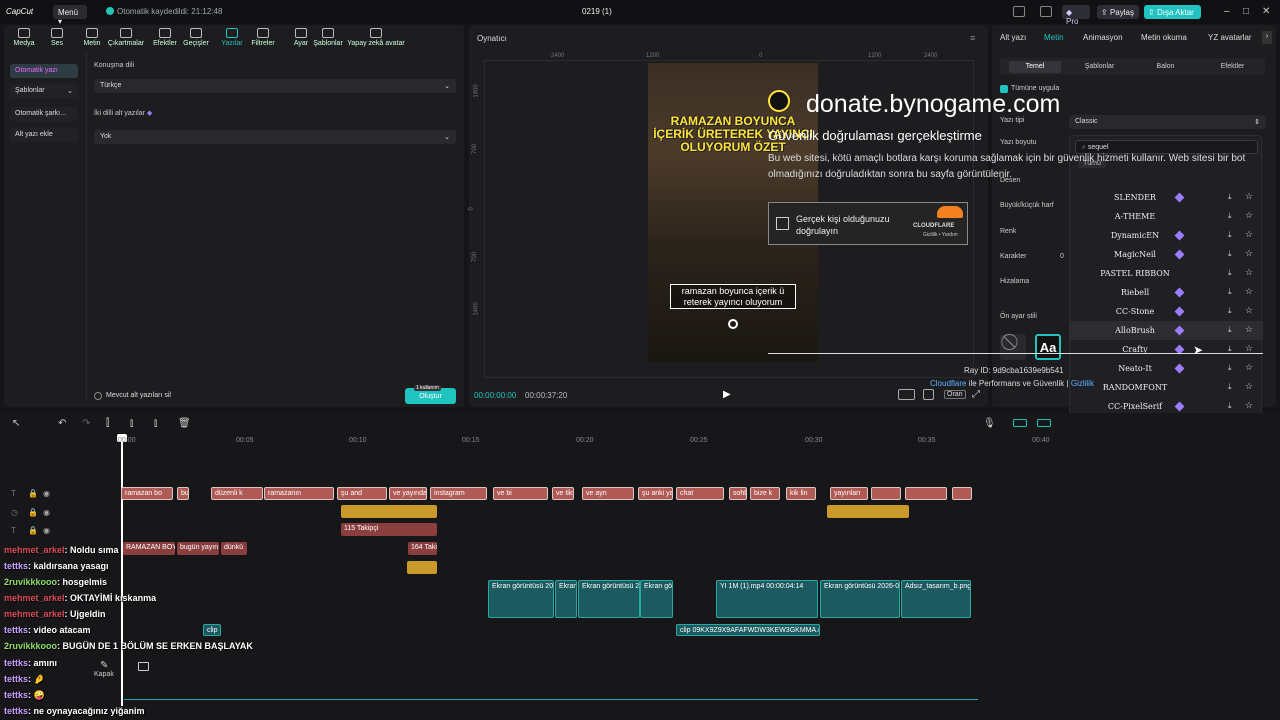 Image resolution: width=1280 pixels, height=720 pixels. Describe the element at coordinates (1013, 37) in the screenshot. I see `tab-alt-yaz-: Alt yazı` at that location.